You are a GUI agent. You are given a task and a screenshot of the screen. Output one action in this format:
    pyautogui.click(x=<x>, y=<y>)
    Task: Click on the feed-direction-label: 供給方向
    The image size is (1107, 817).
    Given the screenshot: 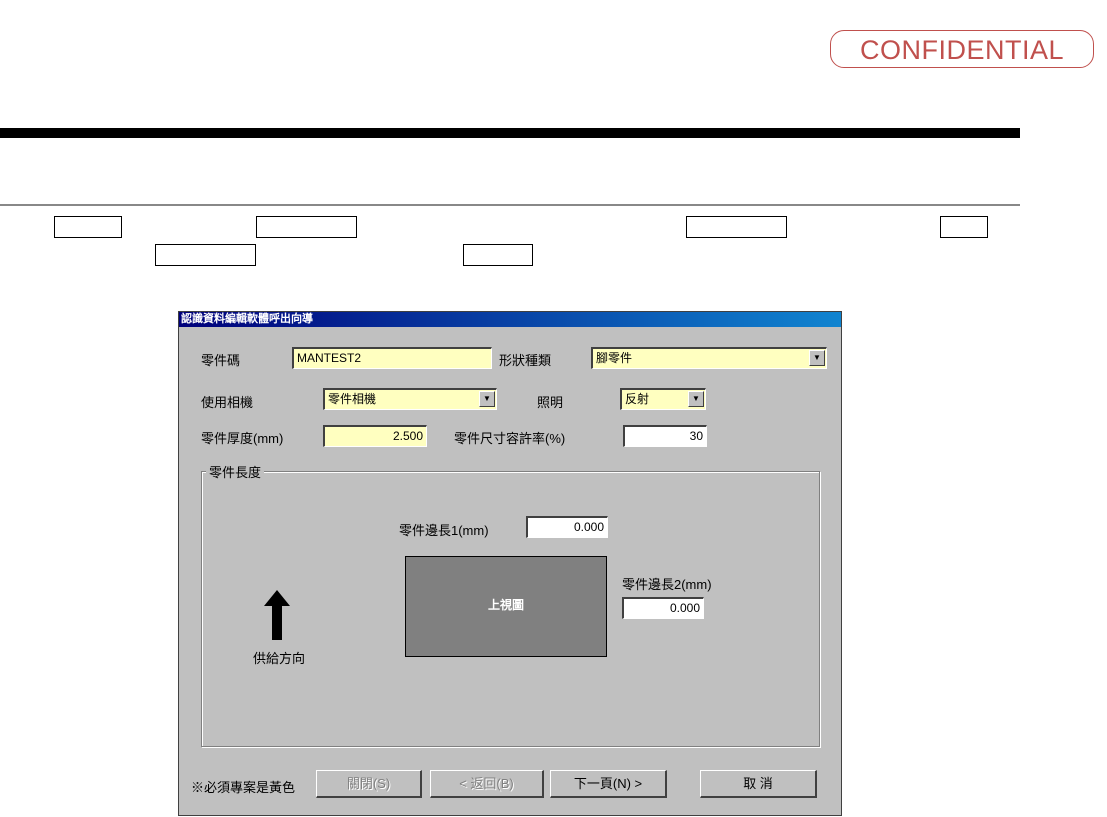 What is the action you would take?
    pyautogui.click(x=279, y=658)
    